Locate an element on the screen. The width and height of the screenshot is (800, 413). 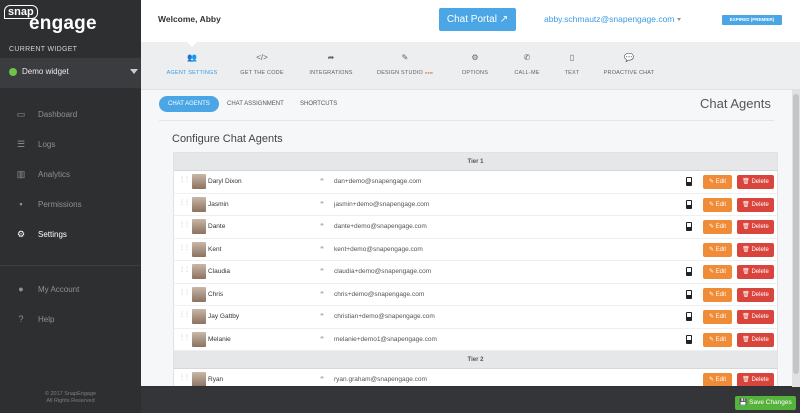
chat-portal-button: Chat Portal ↗ is located at coordinates (477, 19).